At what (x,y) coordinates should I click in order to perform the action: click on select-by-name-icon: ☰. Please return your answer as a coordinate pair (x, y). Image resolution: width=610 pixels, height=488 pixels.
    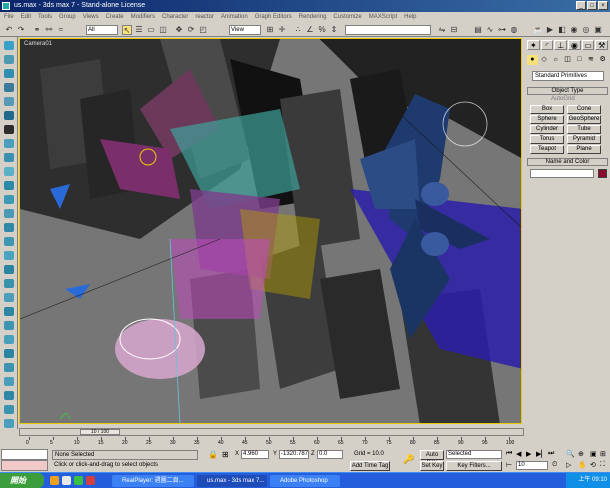
    Looking at the image, I should click on (139, 30).